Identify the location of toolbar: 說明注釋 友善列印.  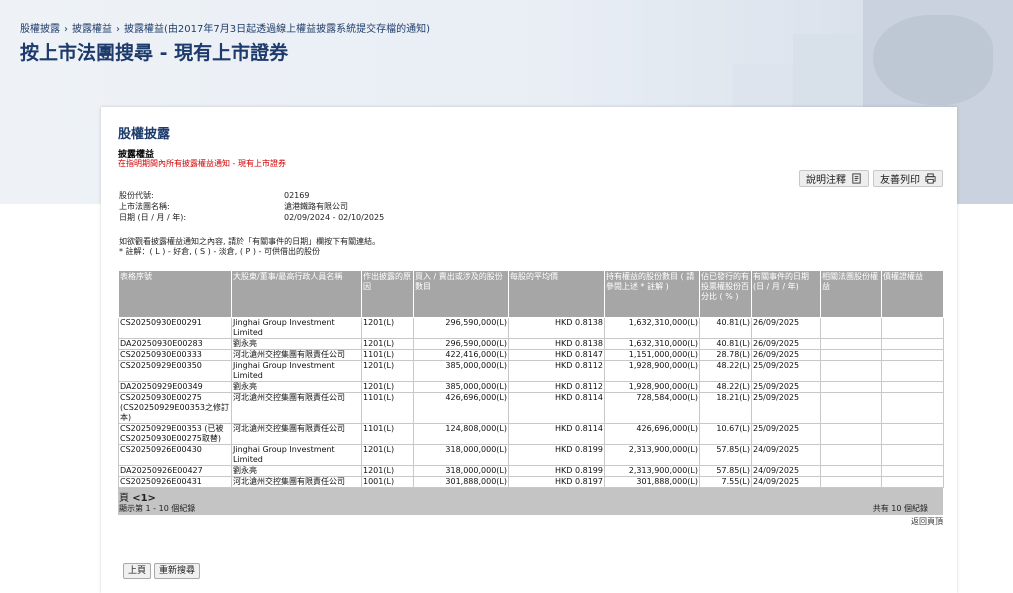
(871, 178).